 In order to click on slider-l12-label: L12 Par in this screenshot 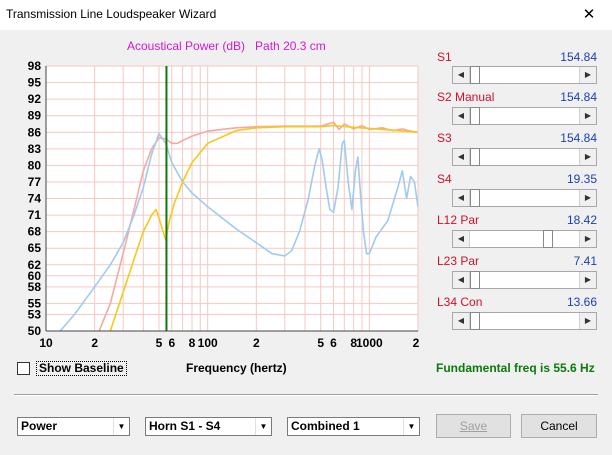, I will do `click(458, 220)`.